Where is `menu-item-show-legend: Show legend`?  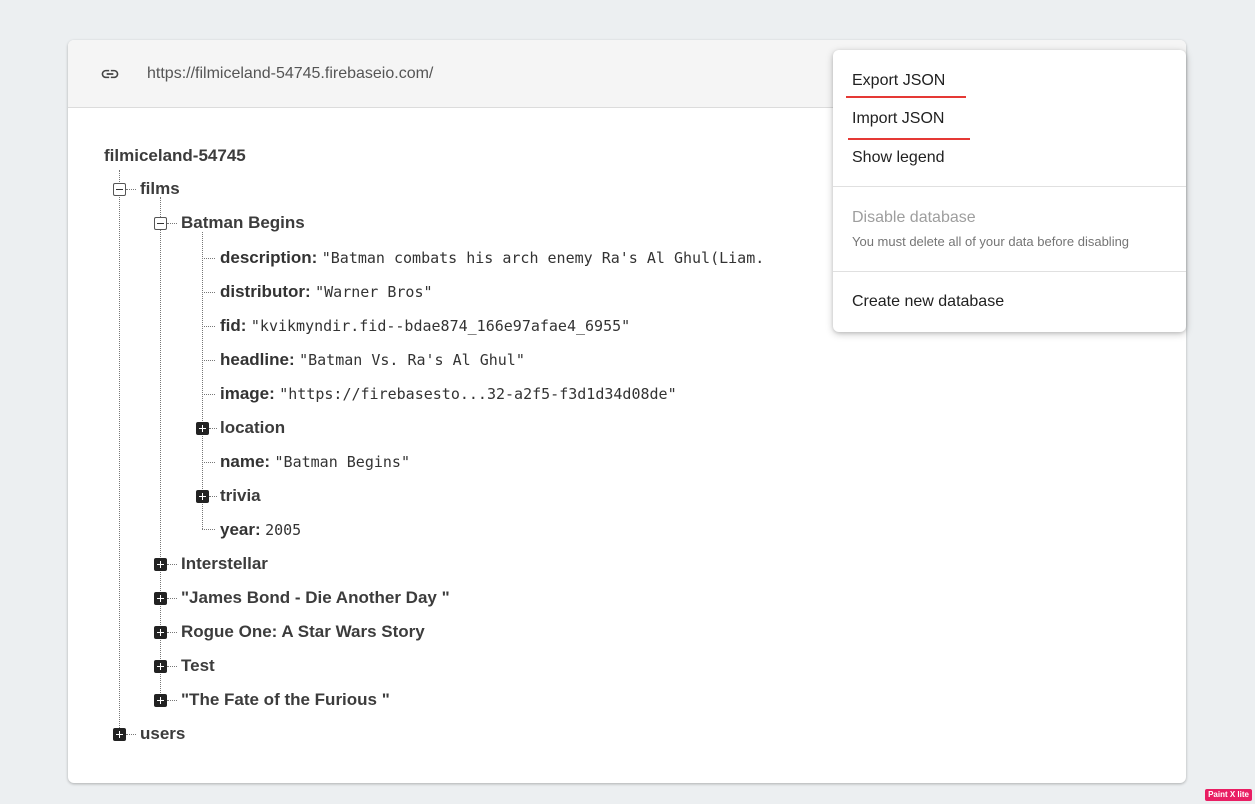 menu-item-show-legend: Show legend is located at coordinates (898, 158).